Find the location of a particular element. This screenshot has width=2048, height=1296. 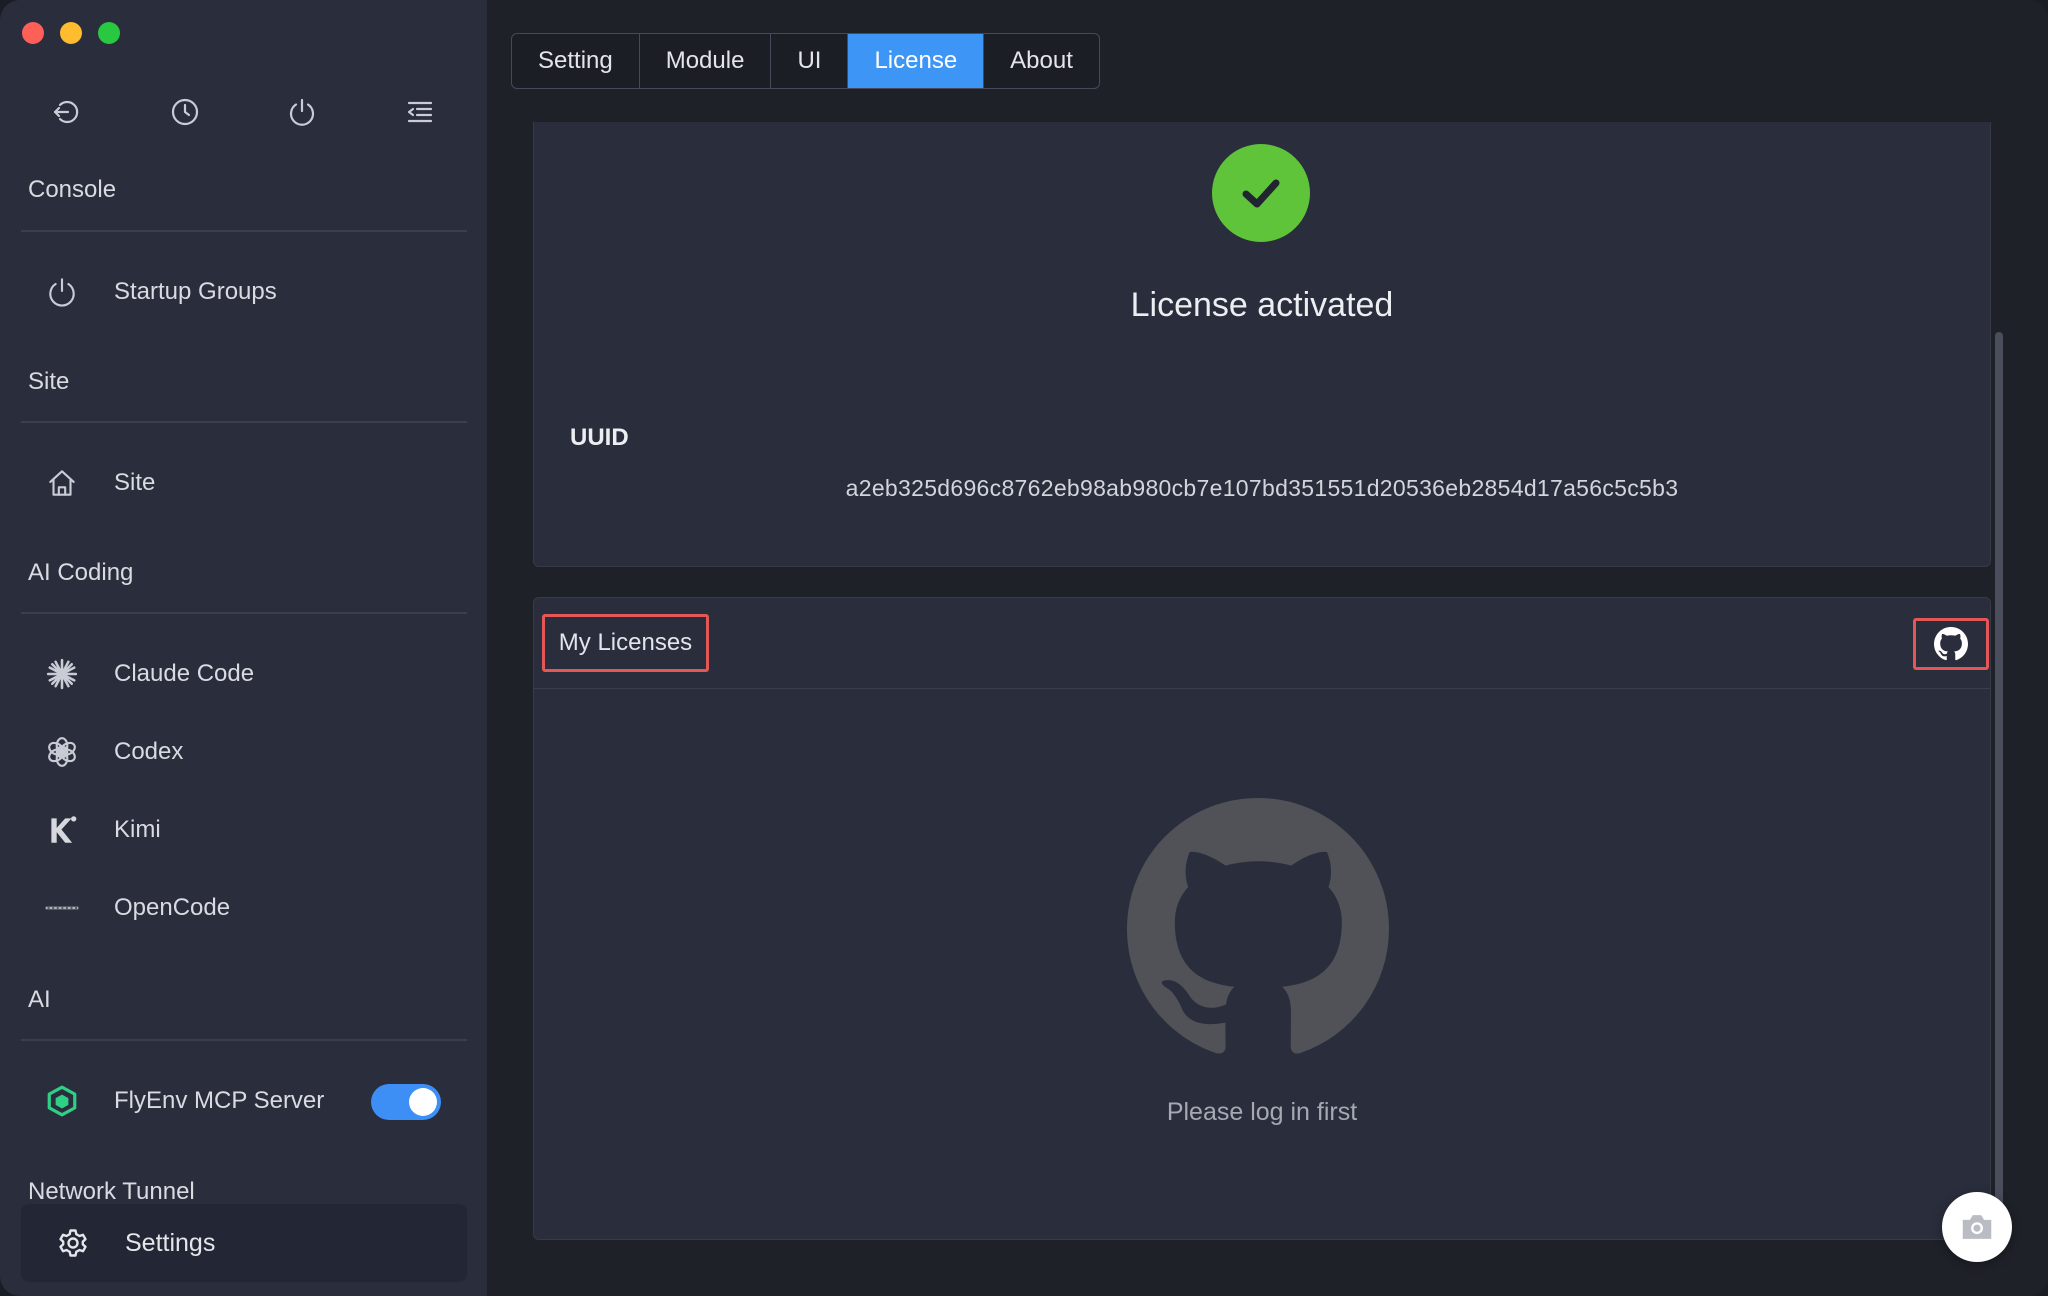

my-licenses-title: My Licenses is located at coordinates (625, 643).